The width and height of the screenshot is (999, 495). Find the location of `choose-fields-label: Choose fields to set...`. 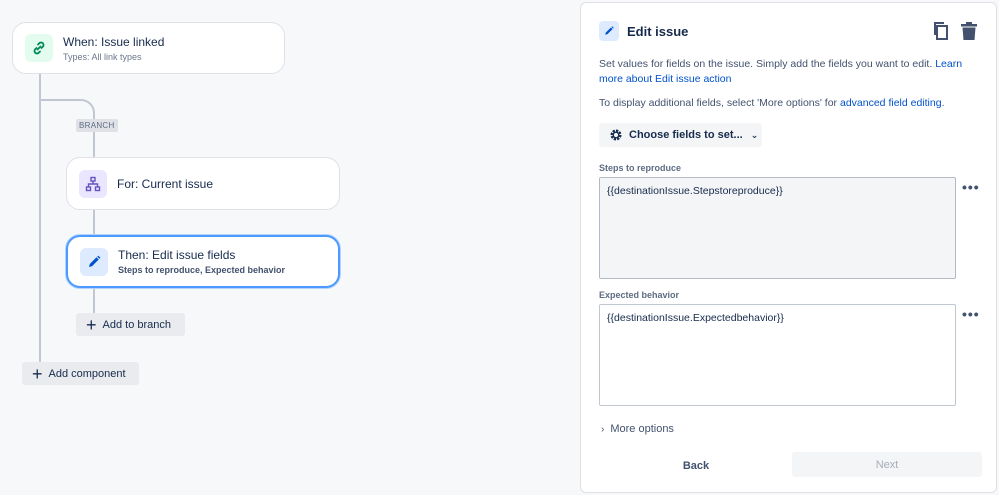

choose-fields-label: Choose fields to set... is located at coordinates (686, 135).